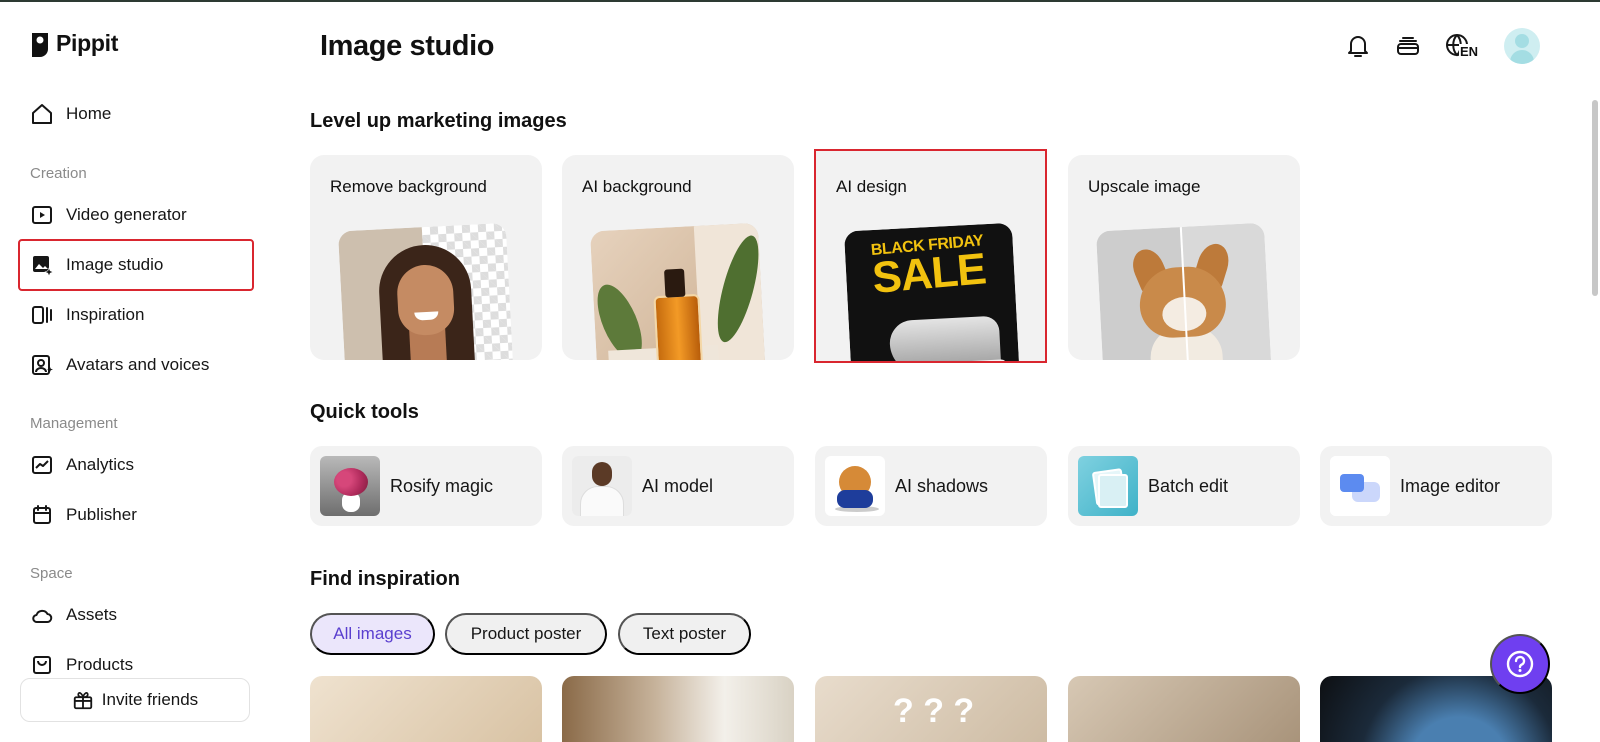 The height and width of the screenshot is (742, 1600). I want to click on ai-model-thumbnail, so click(602, 486).